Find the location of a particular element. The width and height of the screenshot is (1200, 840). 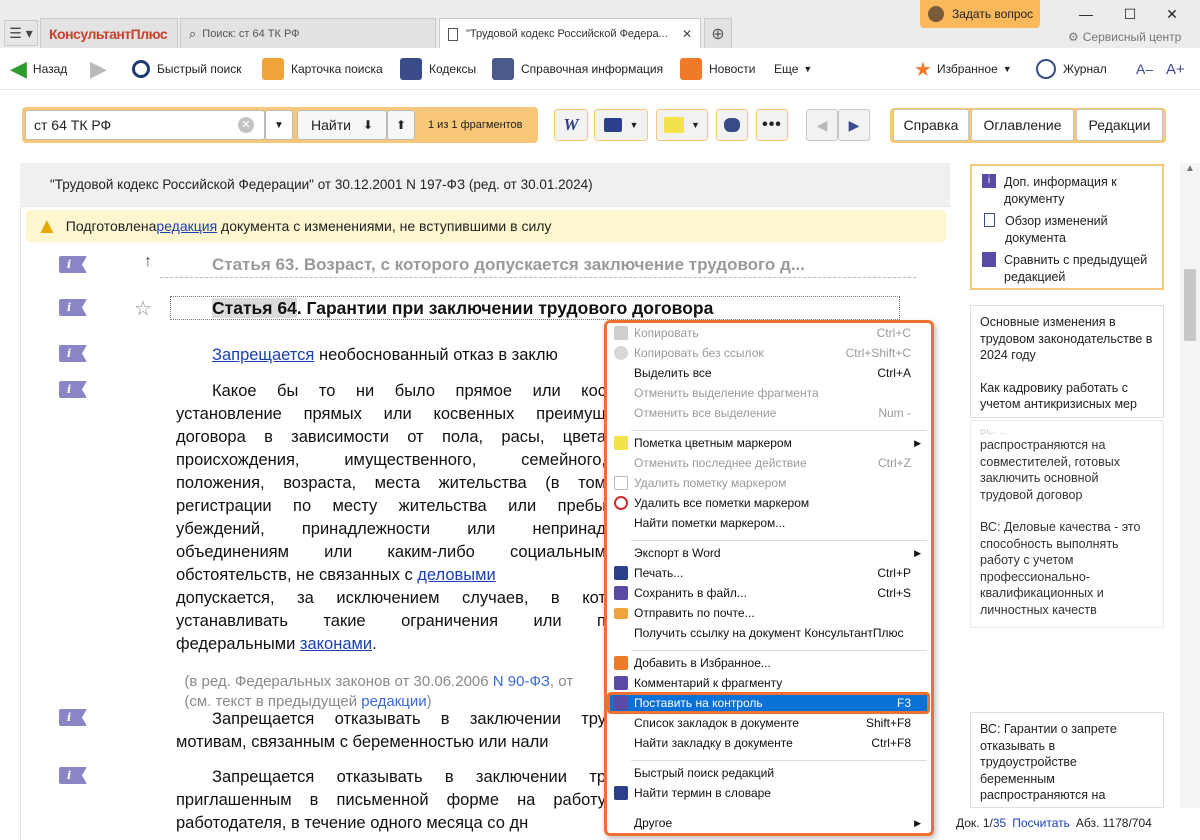

menu-item-undo: Отменить последнее действие Ctrl+Z is located at coordinates (769, 463).